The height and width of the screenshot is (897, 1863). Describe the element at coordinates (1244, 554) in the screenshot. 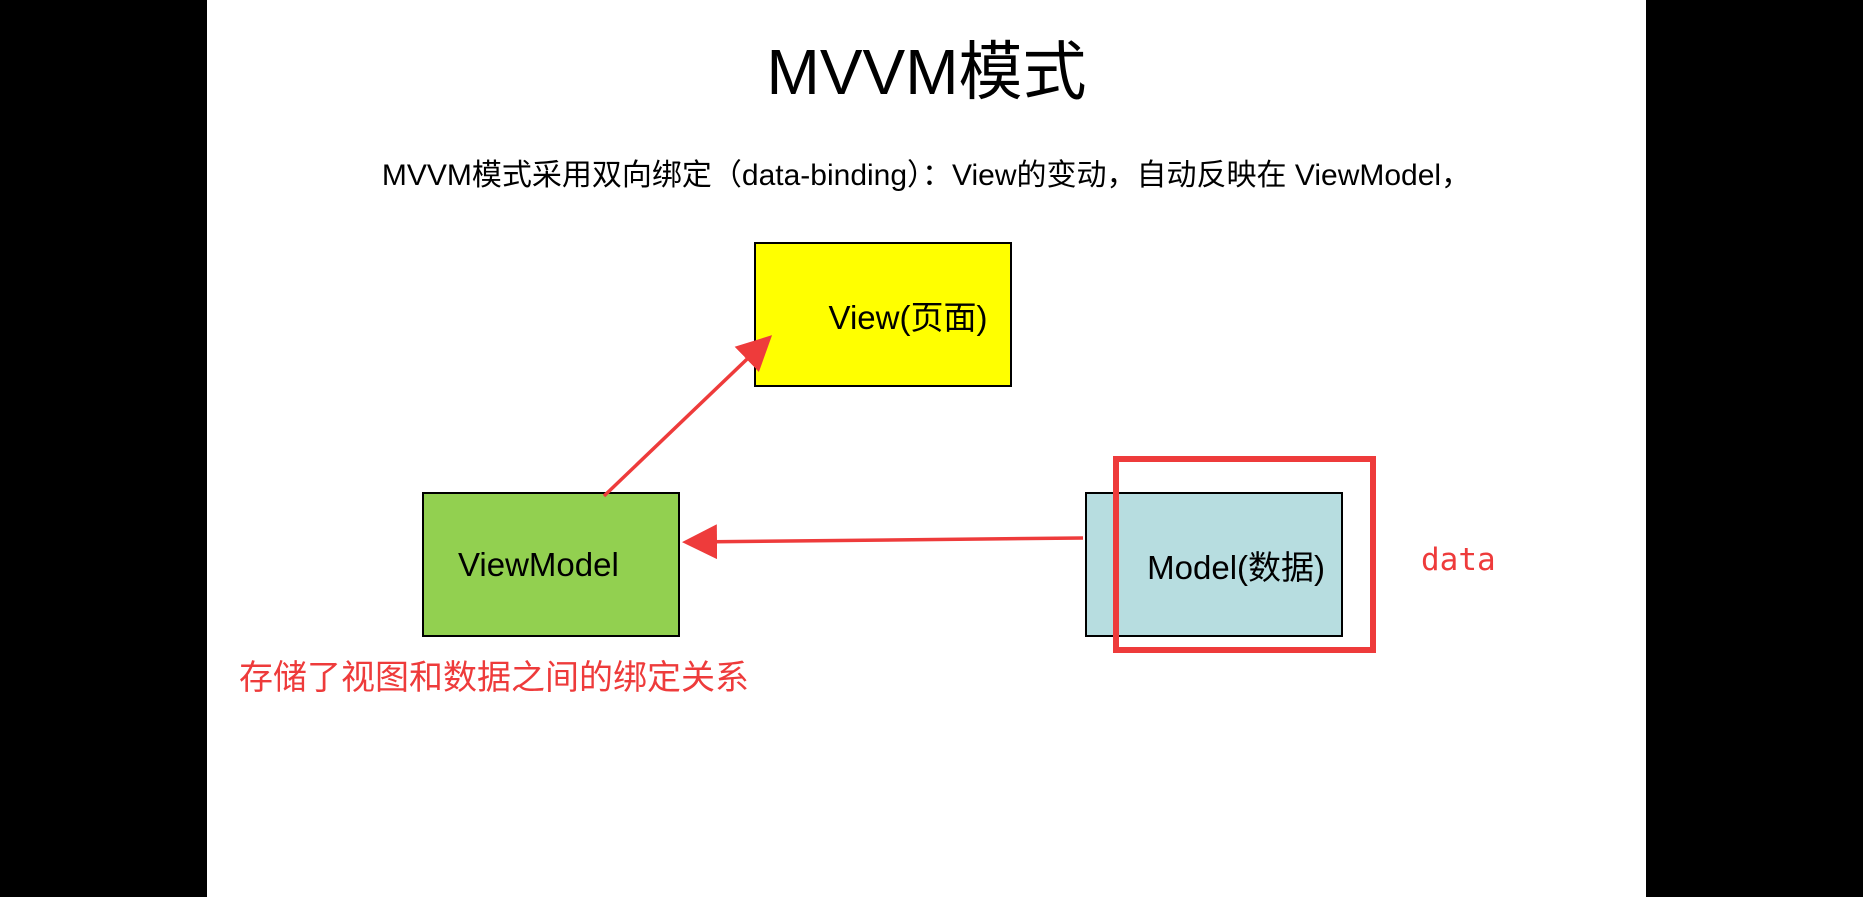

I see `model-highlight-rect` at that location.